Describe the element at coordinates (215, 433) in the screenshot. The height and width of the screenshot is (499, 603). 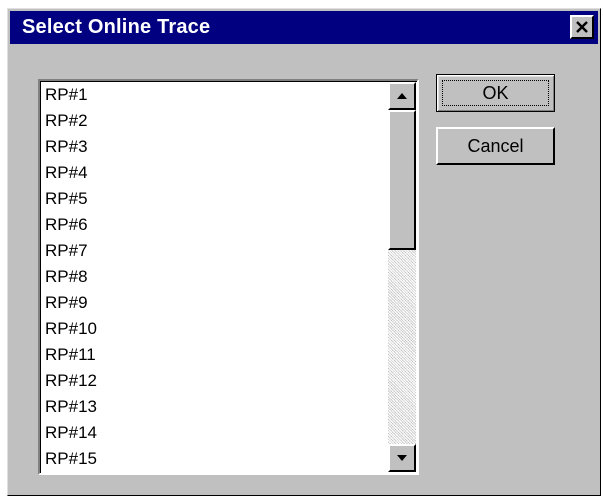
I see `list-item: RP#14` at that location.